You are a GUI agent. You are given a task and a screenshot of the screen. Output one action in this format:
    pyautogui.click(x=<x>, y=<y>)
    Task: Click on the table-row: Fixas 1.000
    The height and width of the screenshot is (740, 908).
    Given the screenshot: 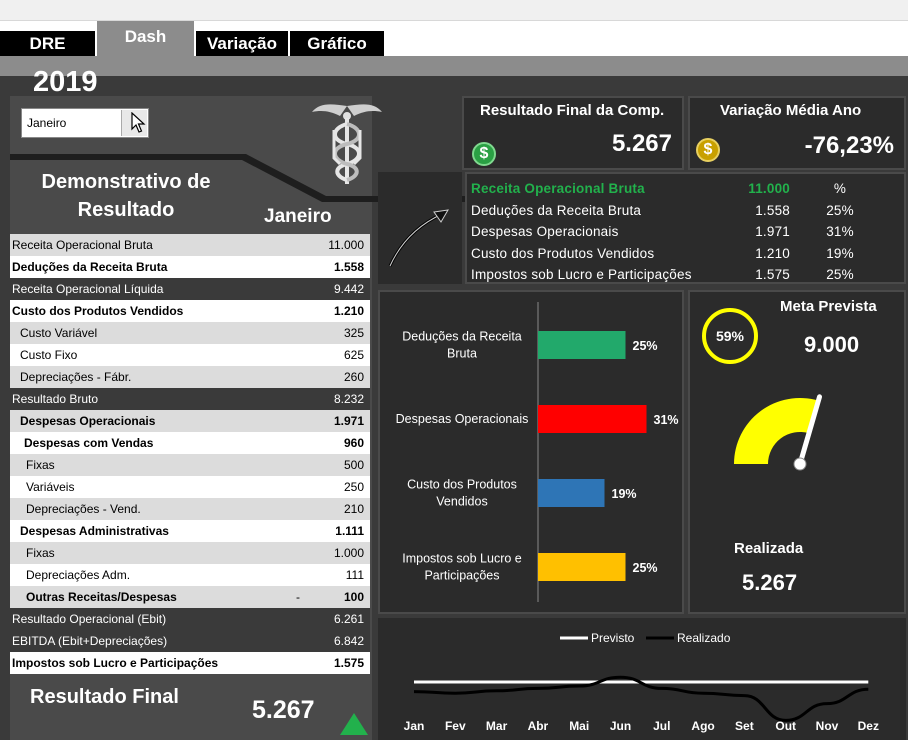 What is the action you would take?
    pyautogui.click(x=190, y=553)
    